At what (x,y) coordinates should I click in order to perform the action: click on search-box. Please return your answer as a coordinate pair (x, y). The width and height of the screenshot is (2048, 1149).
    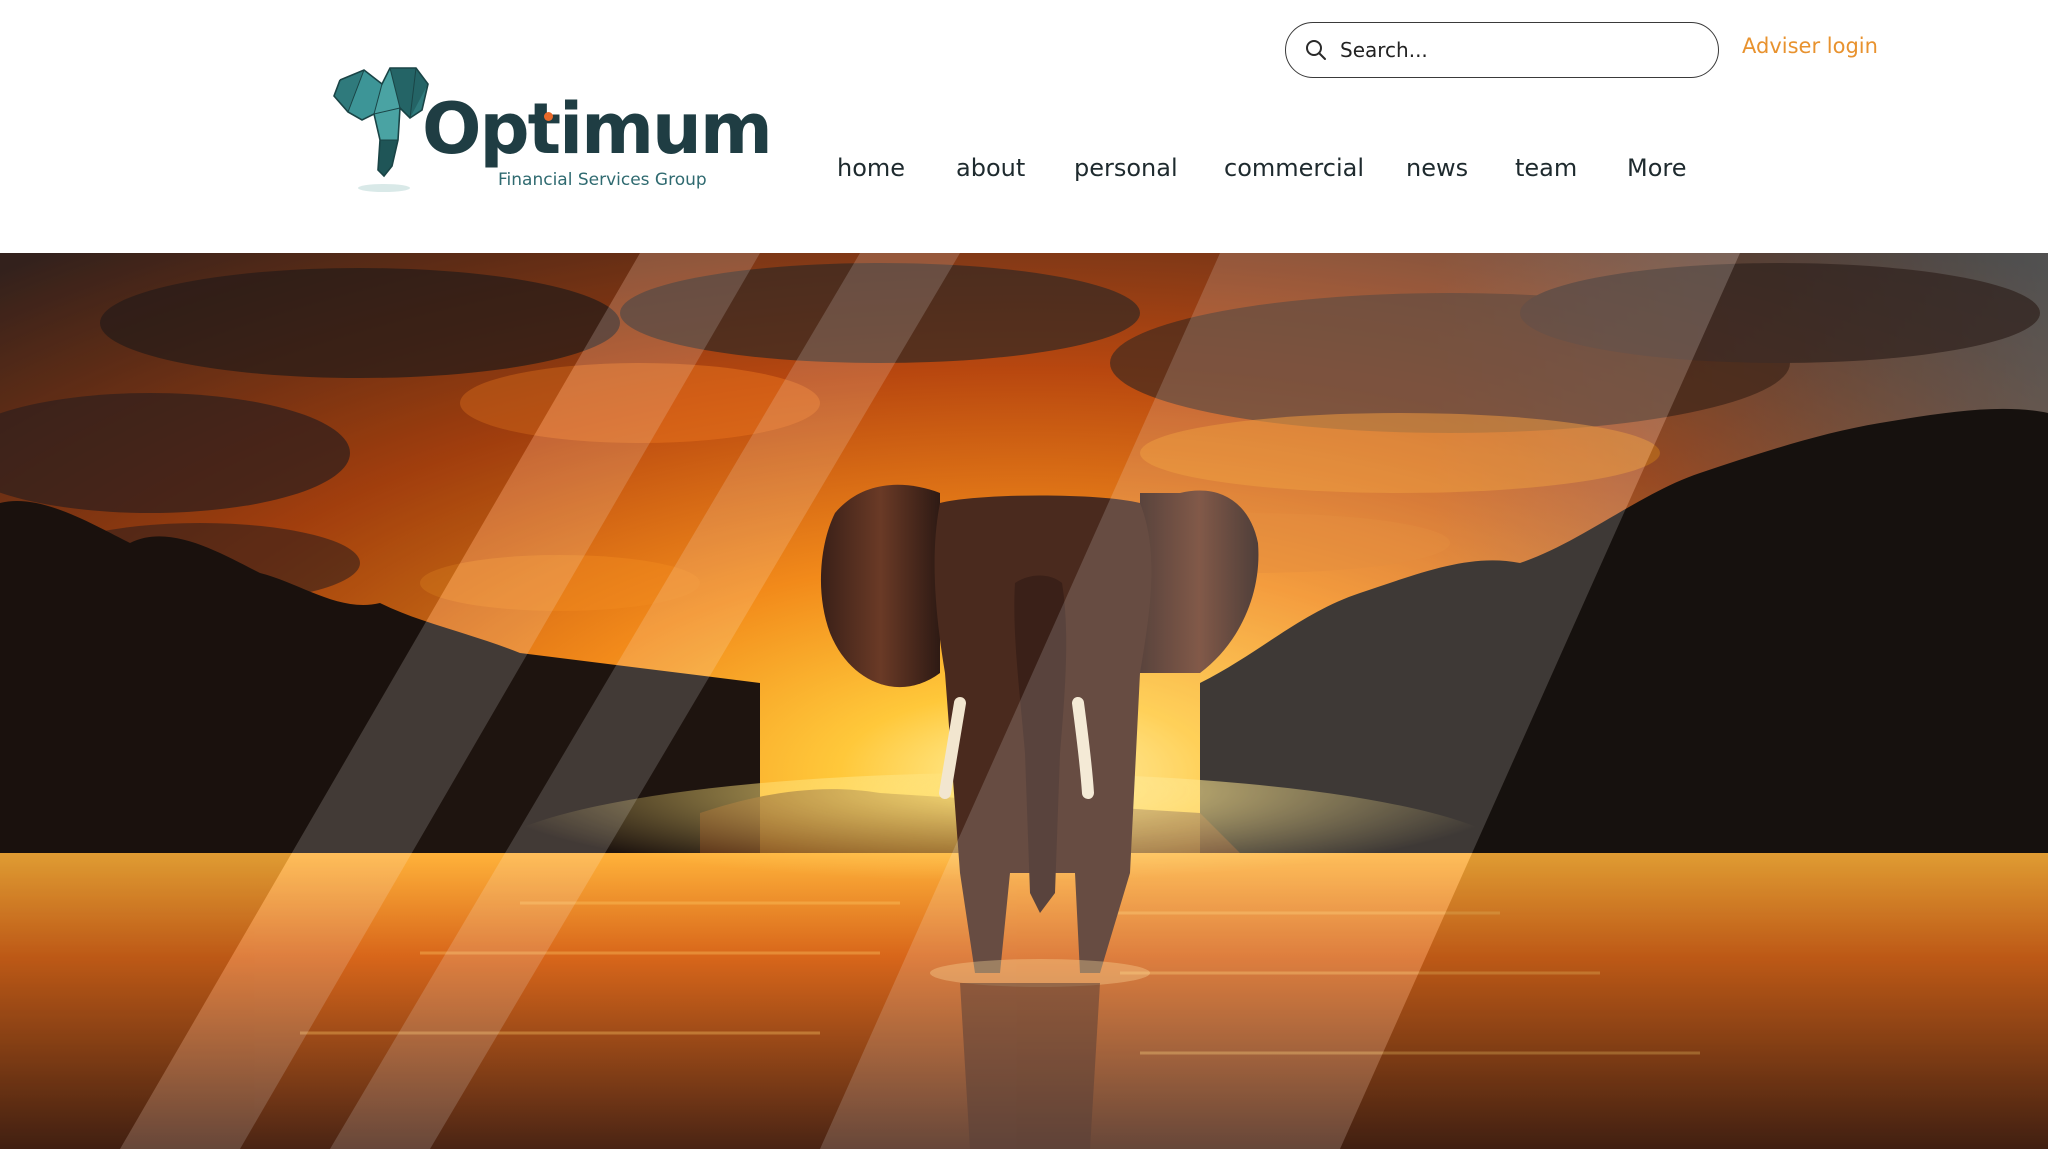
    Looking at the image, I should click on (1502, 50).